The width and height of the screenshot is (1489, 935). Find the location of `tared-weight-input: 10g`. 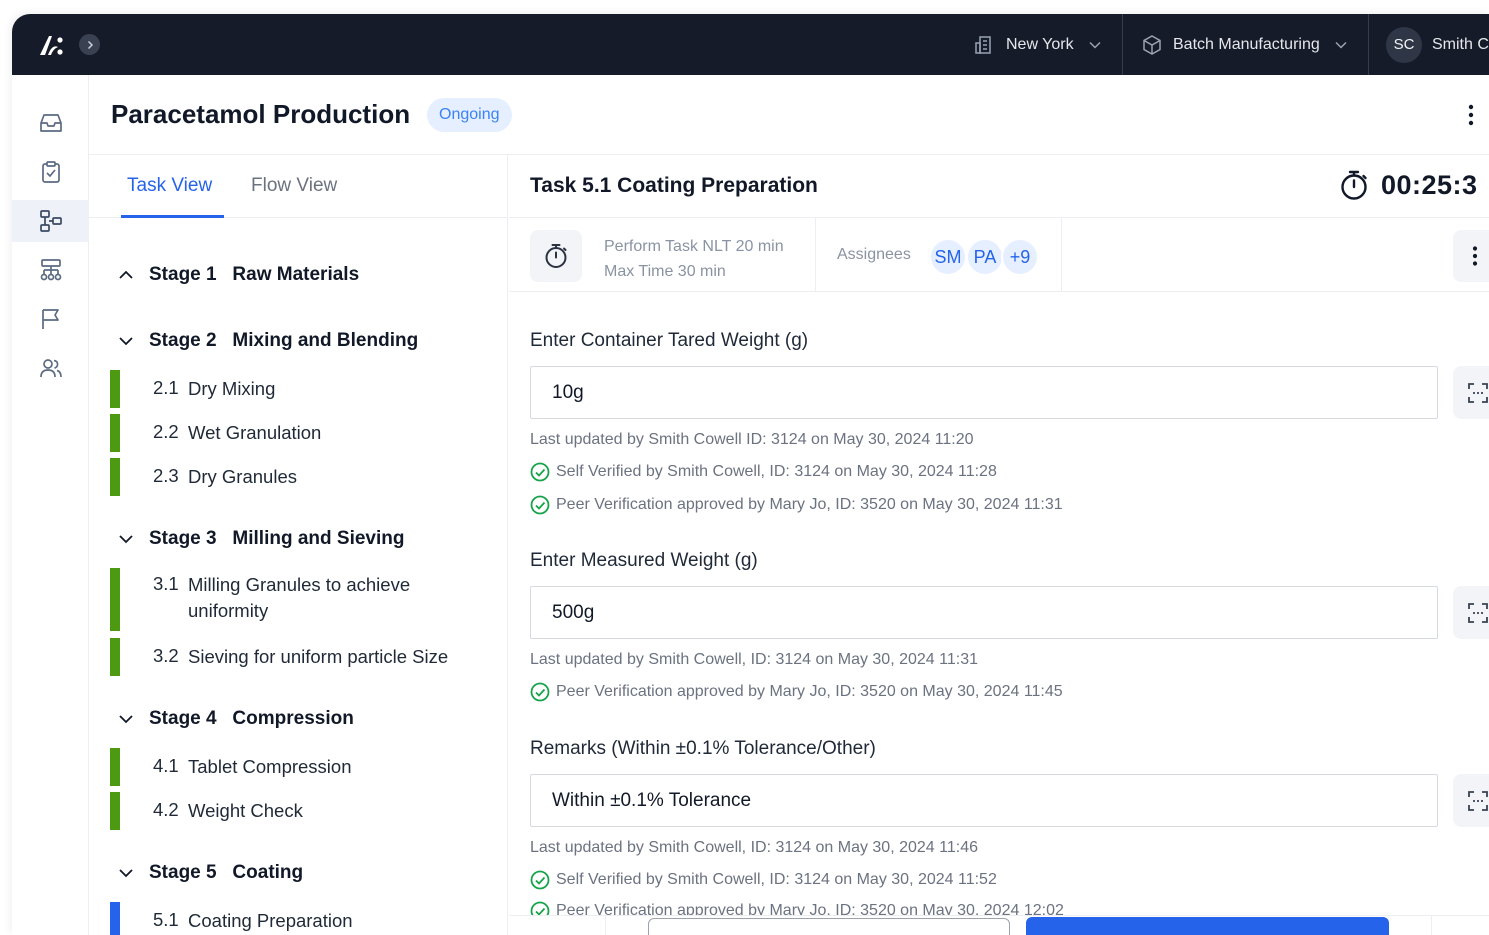

tared-weight-input: 10g is located at coordinates (984, 392).